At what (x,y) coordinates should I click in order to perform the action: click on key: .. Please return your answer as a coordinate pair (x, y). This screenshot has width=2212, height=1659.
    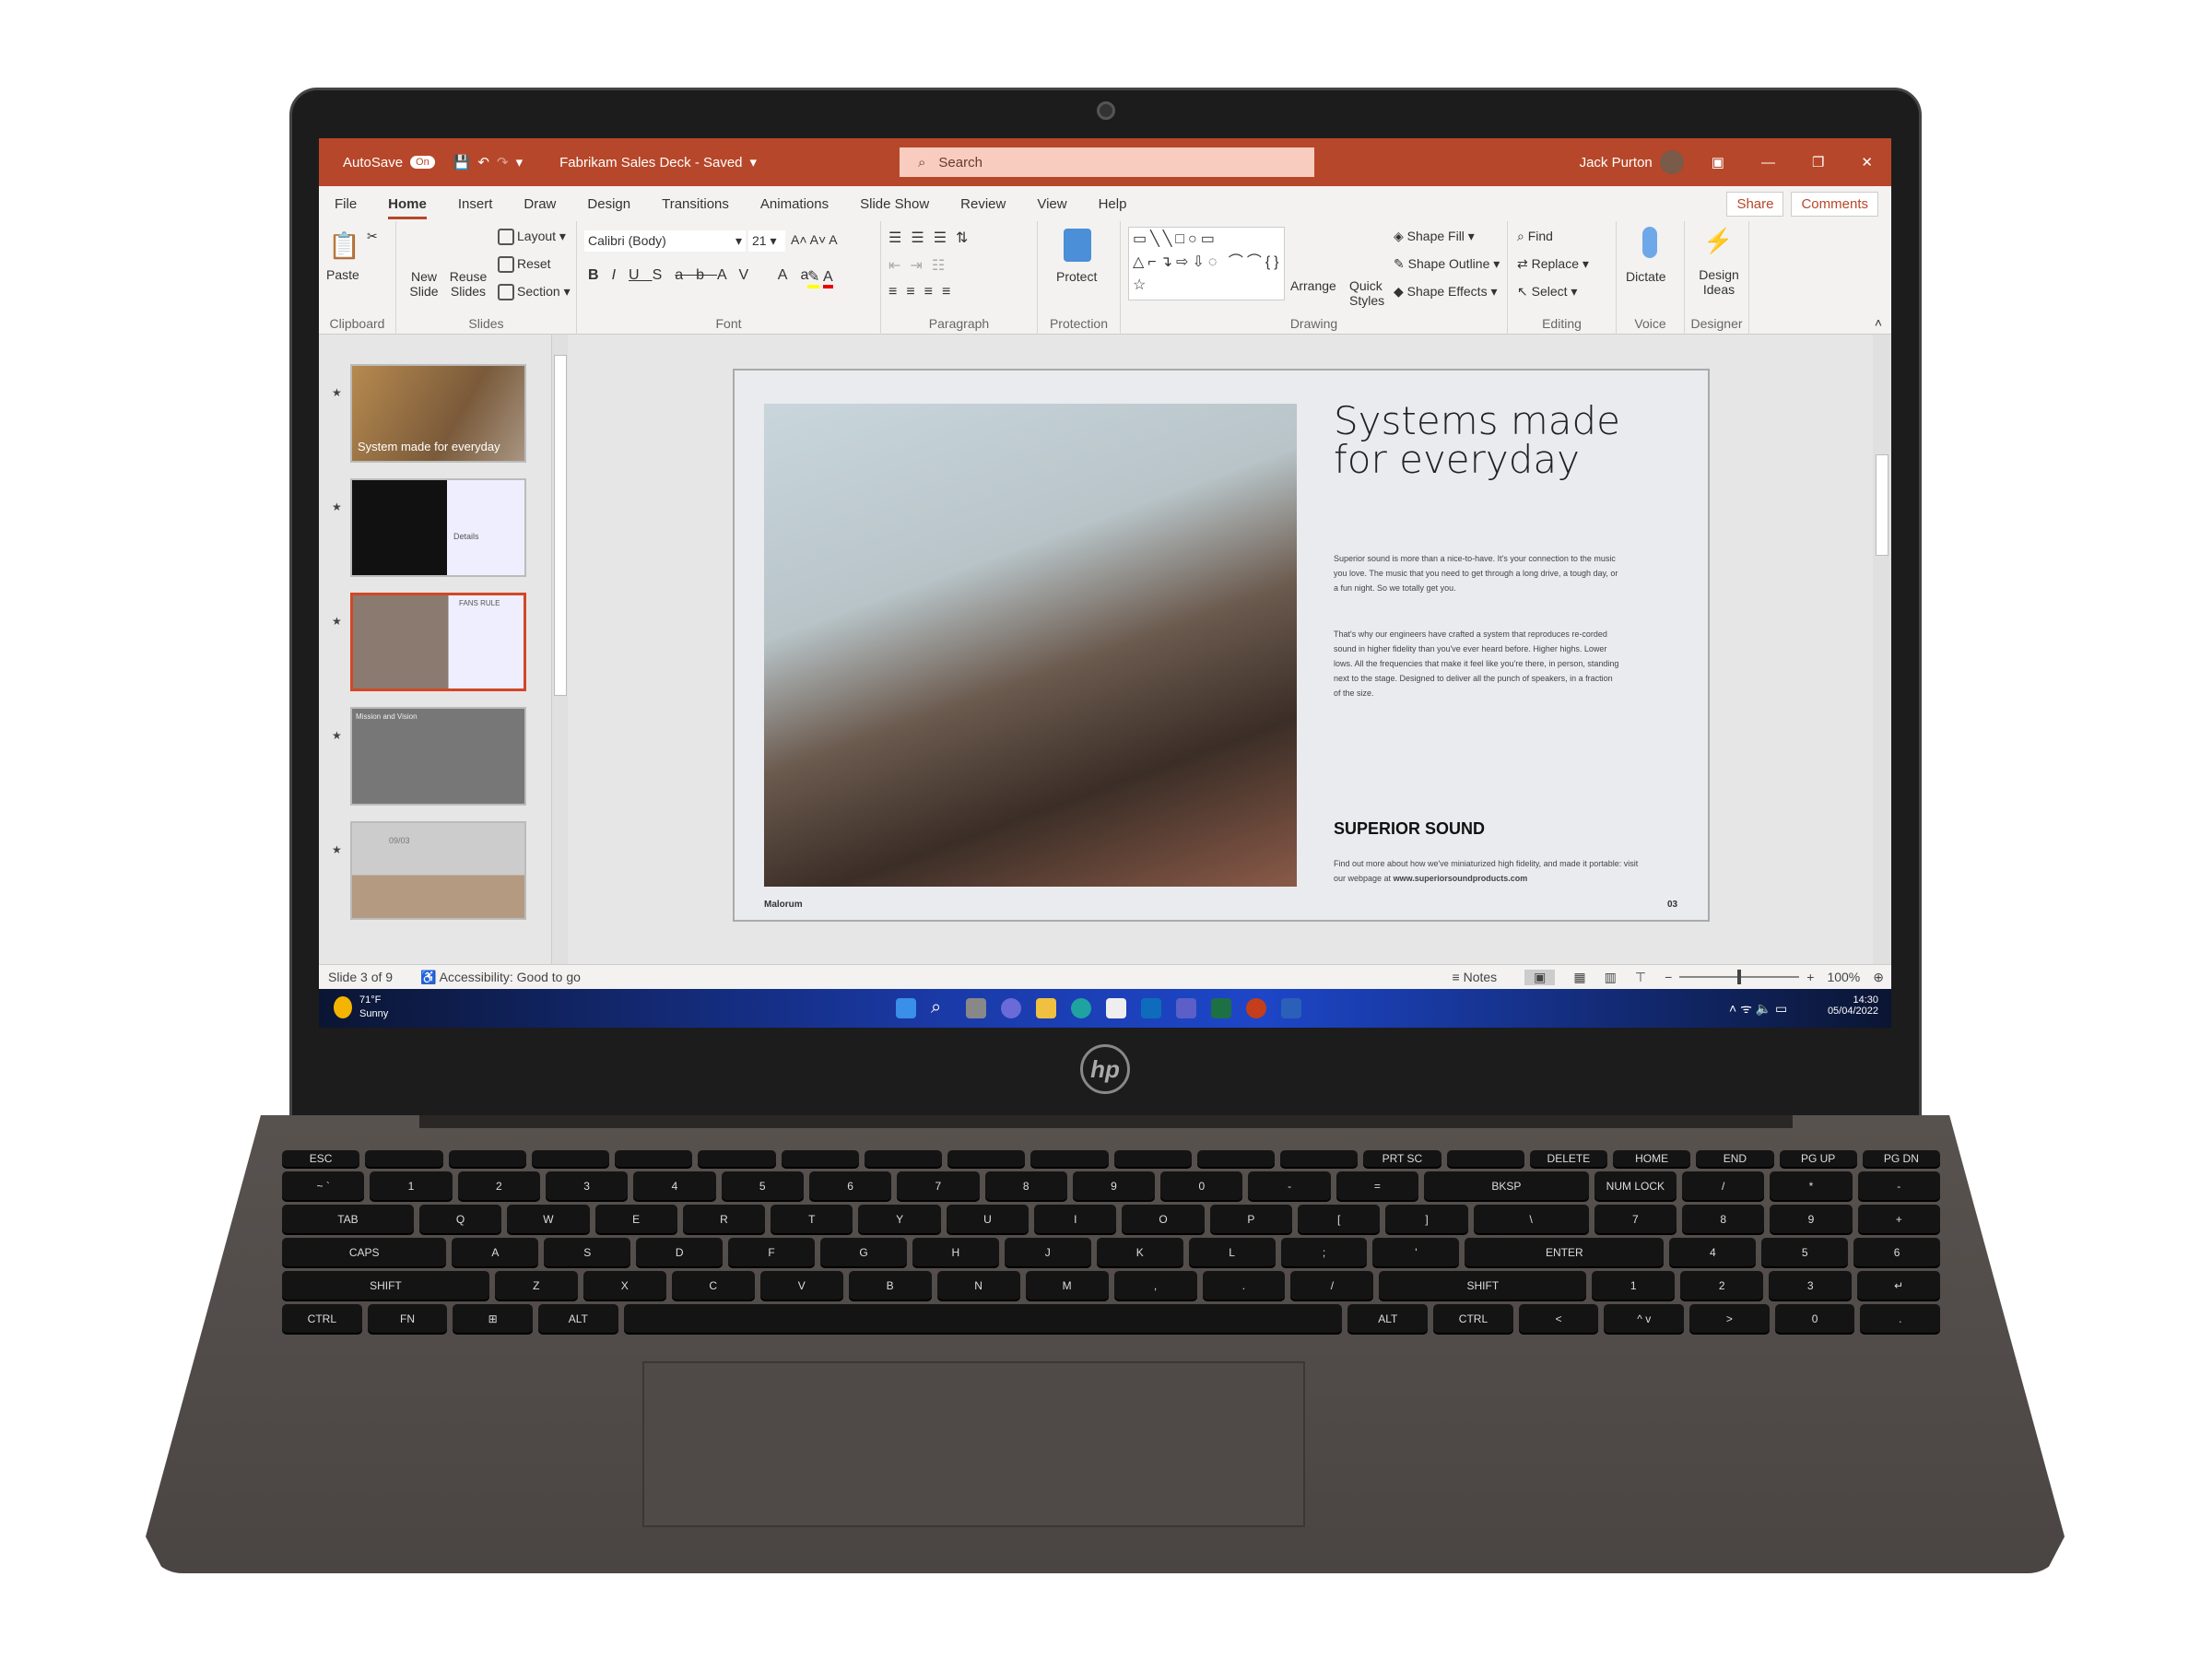
    Looking at the image, I should click on (1244, 1285).